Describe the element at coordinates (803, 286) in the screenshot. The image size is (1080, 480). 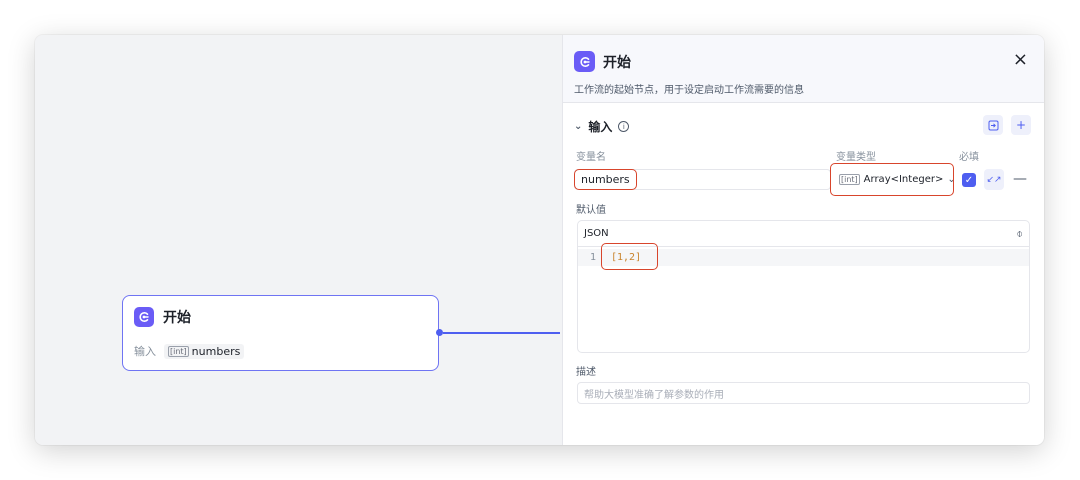
I see `json-editor: JSON ⌽ 1 [1,2]` at that location.